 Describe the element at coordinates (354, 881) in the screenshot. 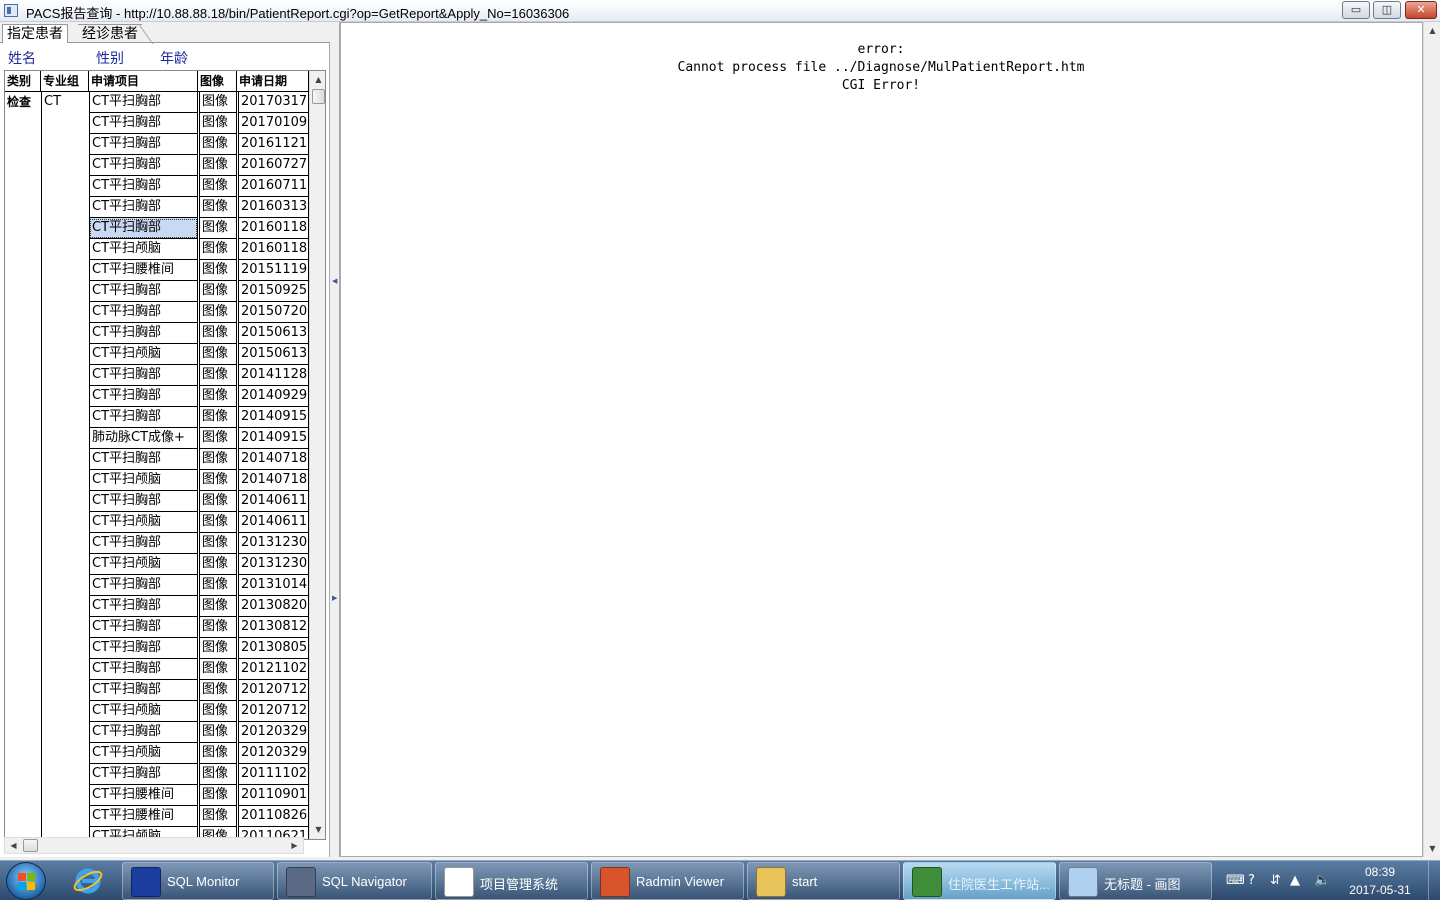

I see `taskbar-item: SQL Navigator` at that location.